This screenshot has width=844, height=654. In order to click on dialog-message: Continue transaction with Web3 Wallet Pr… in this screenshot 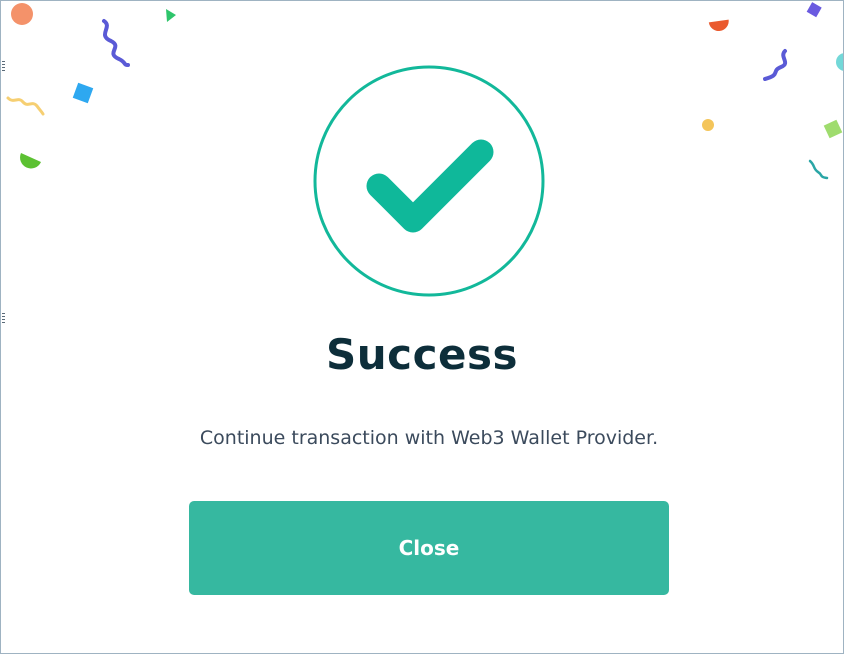, I will do `click(429, 438)`.